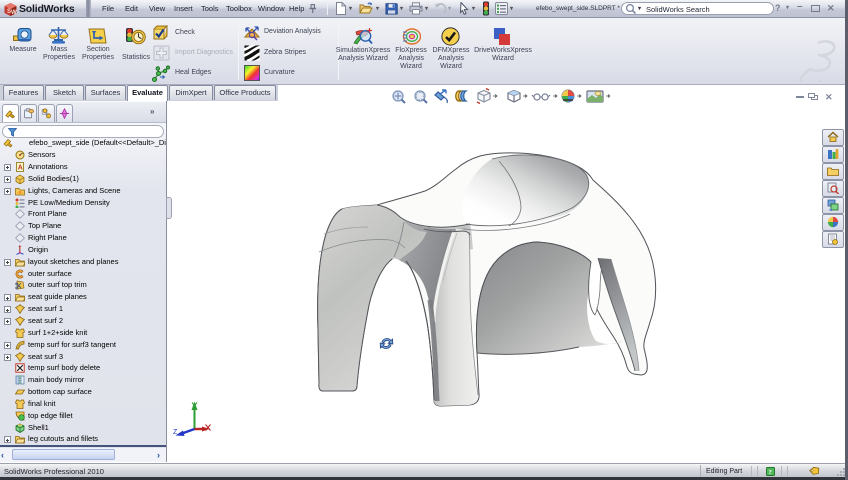 The height and width of the screenshot is (480, 848). I want to click on svg-text: A, so click(20, 167).